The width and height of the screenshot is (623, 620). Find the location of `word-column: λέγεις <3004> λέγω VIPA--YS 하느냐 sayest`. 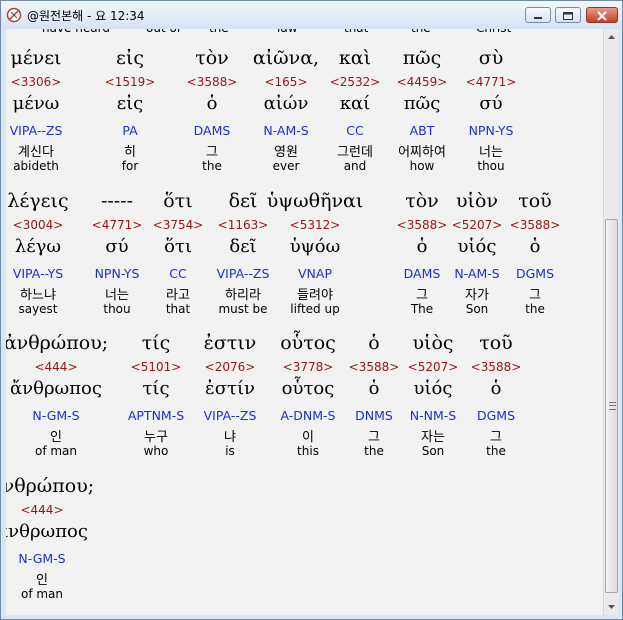

word-column: λέγεις <3004> λέγω VIPA--YS 하느냐 sayest is located at coordinates (47, 257).